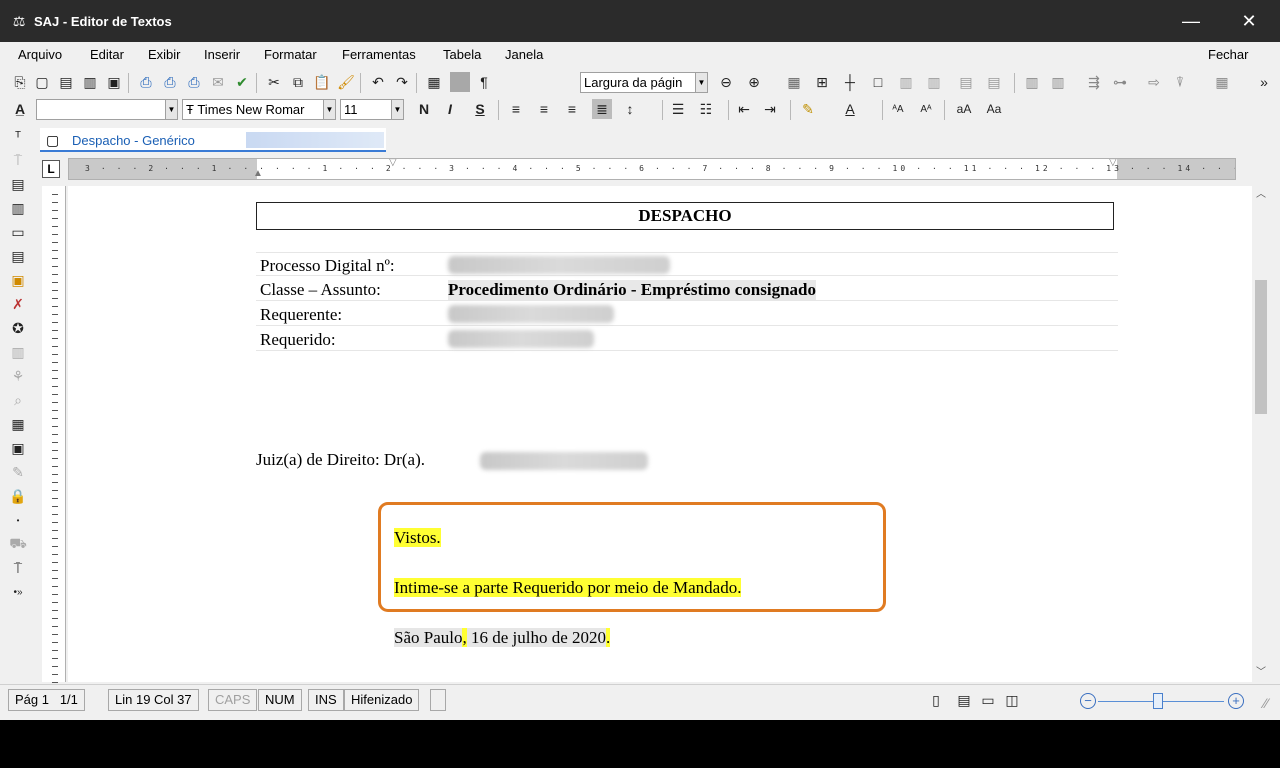 This screenshot has width=1280, height=768. I want to click on insert-table-icon: ▦, so click(434, 82).